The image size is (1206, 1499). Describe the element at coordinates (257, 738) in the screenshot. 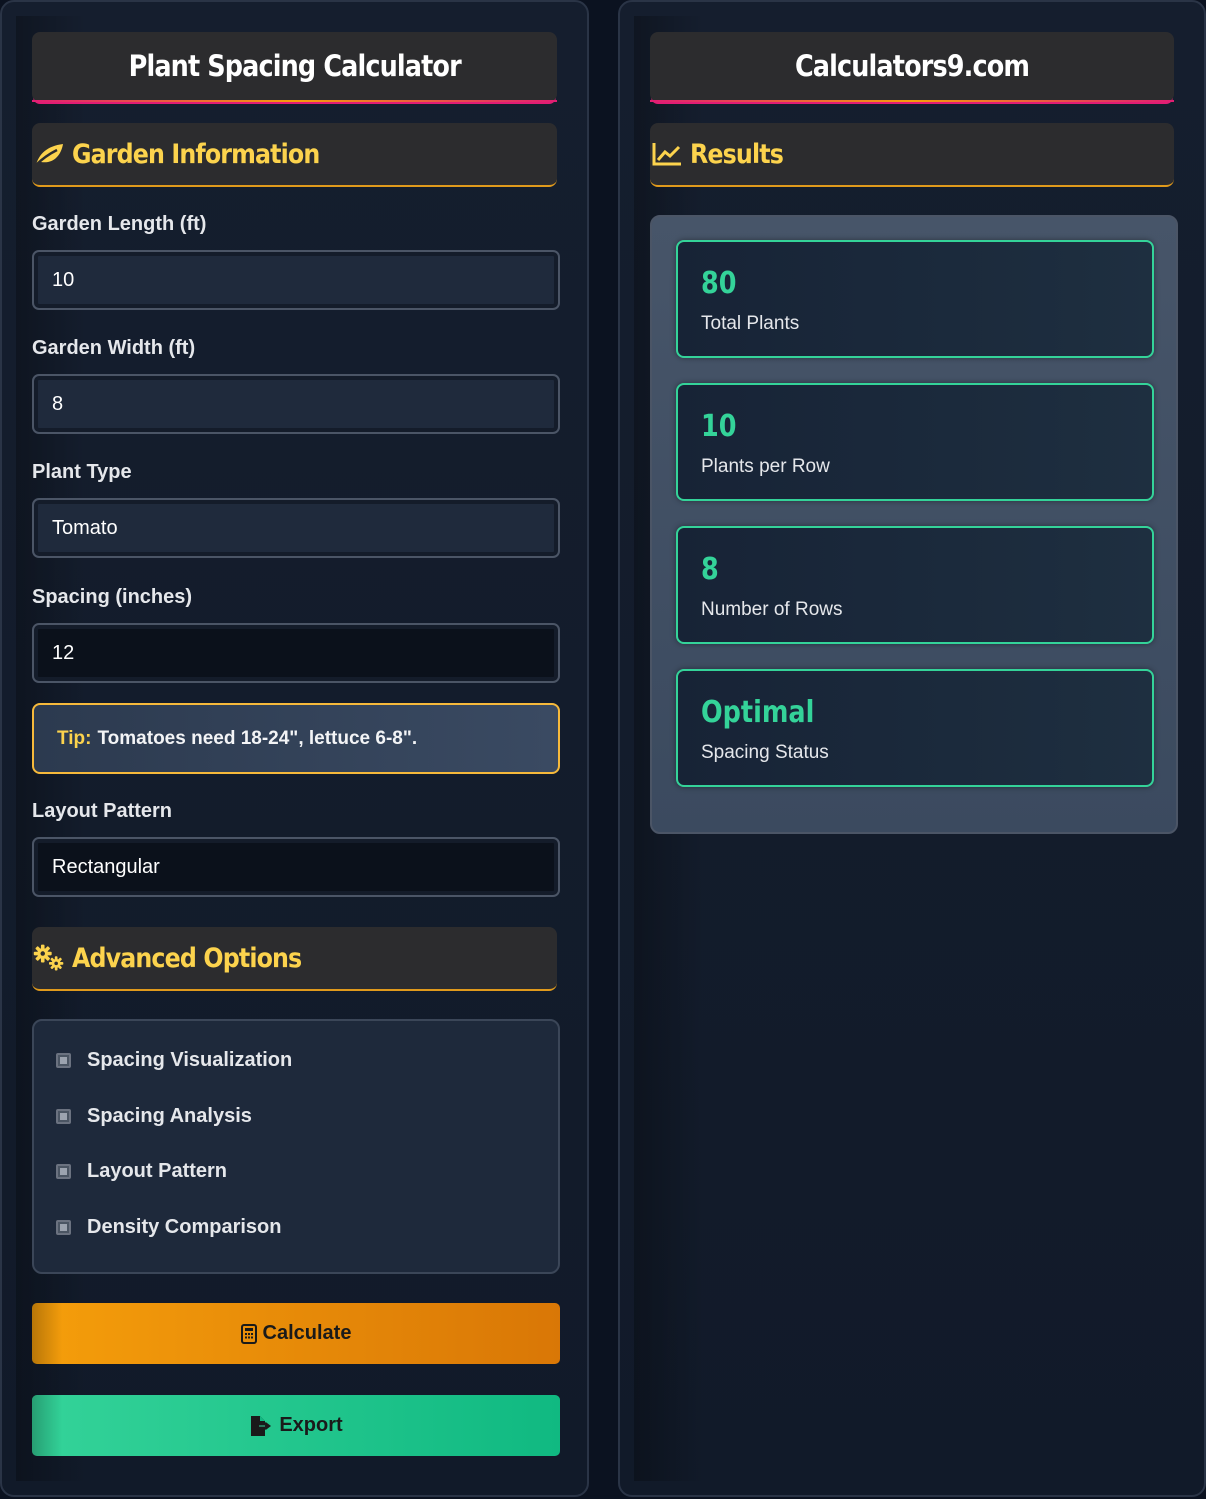

I see `tip-text: Tomatoes need 18-24", lettuce 6-8".` at that location.